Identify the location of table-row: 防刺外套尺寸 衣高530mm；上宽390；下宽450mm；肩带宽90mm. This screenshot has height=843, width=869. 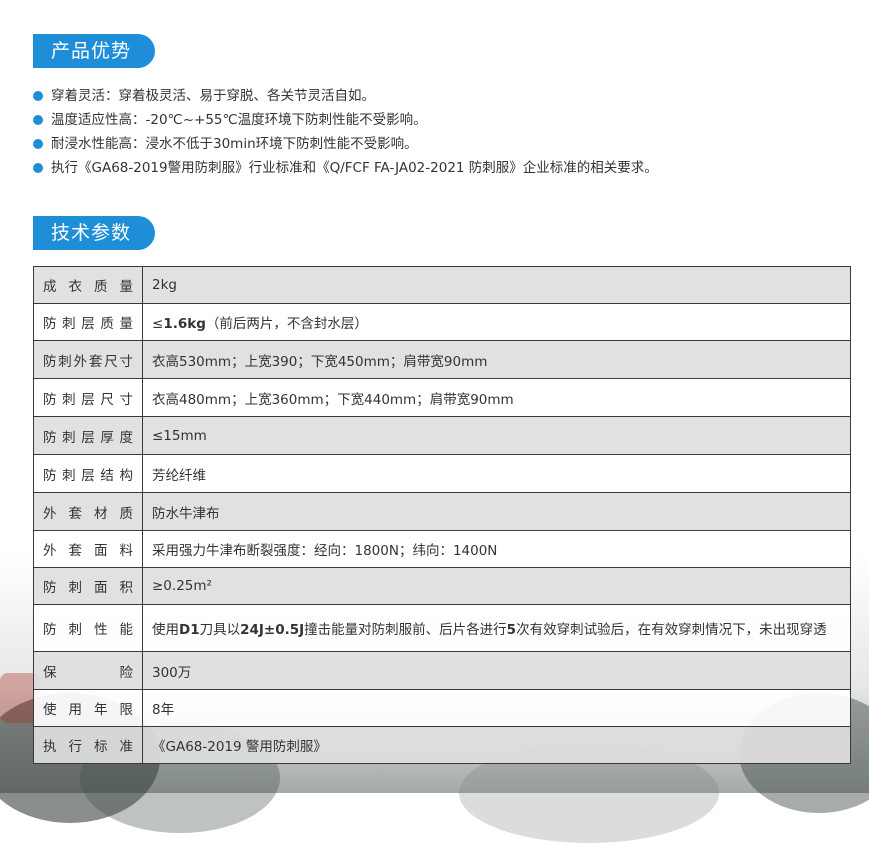
(442, 359).